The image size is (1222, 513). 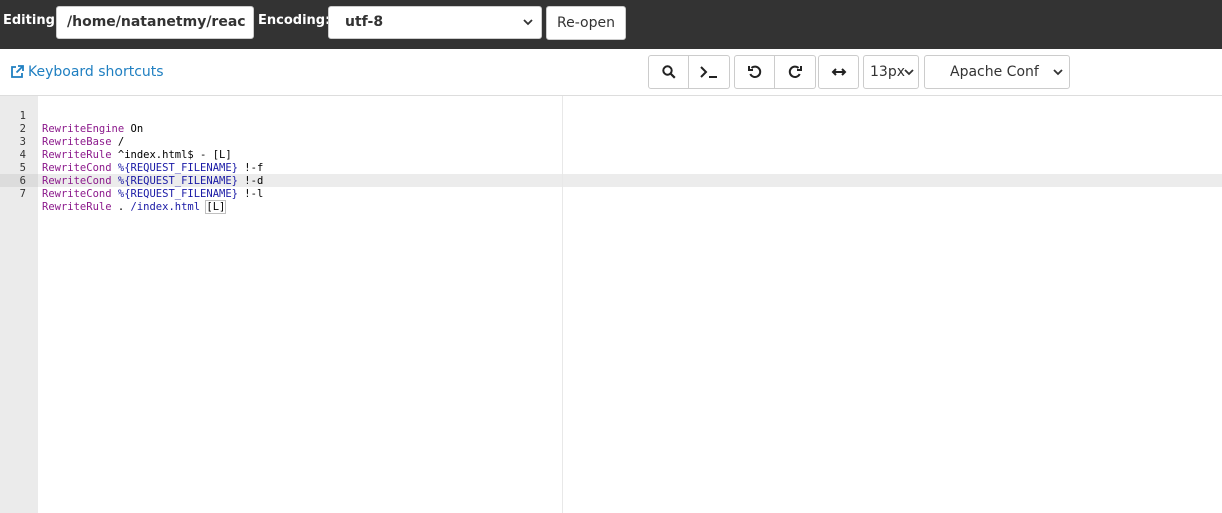 I want to click on history-group, so click(x=775, y=72).